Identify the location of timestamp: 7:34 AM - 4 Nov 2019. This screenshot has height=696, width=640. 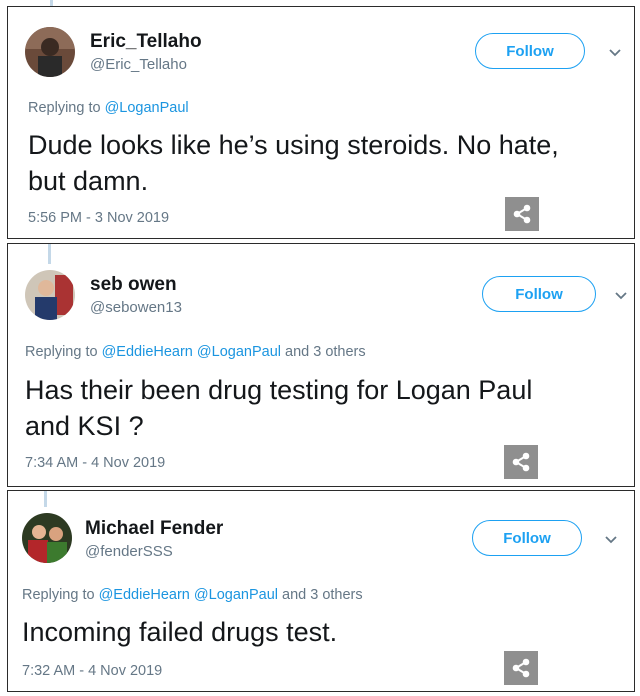
(95, 463).